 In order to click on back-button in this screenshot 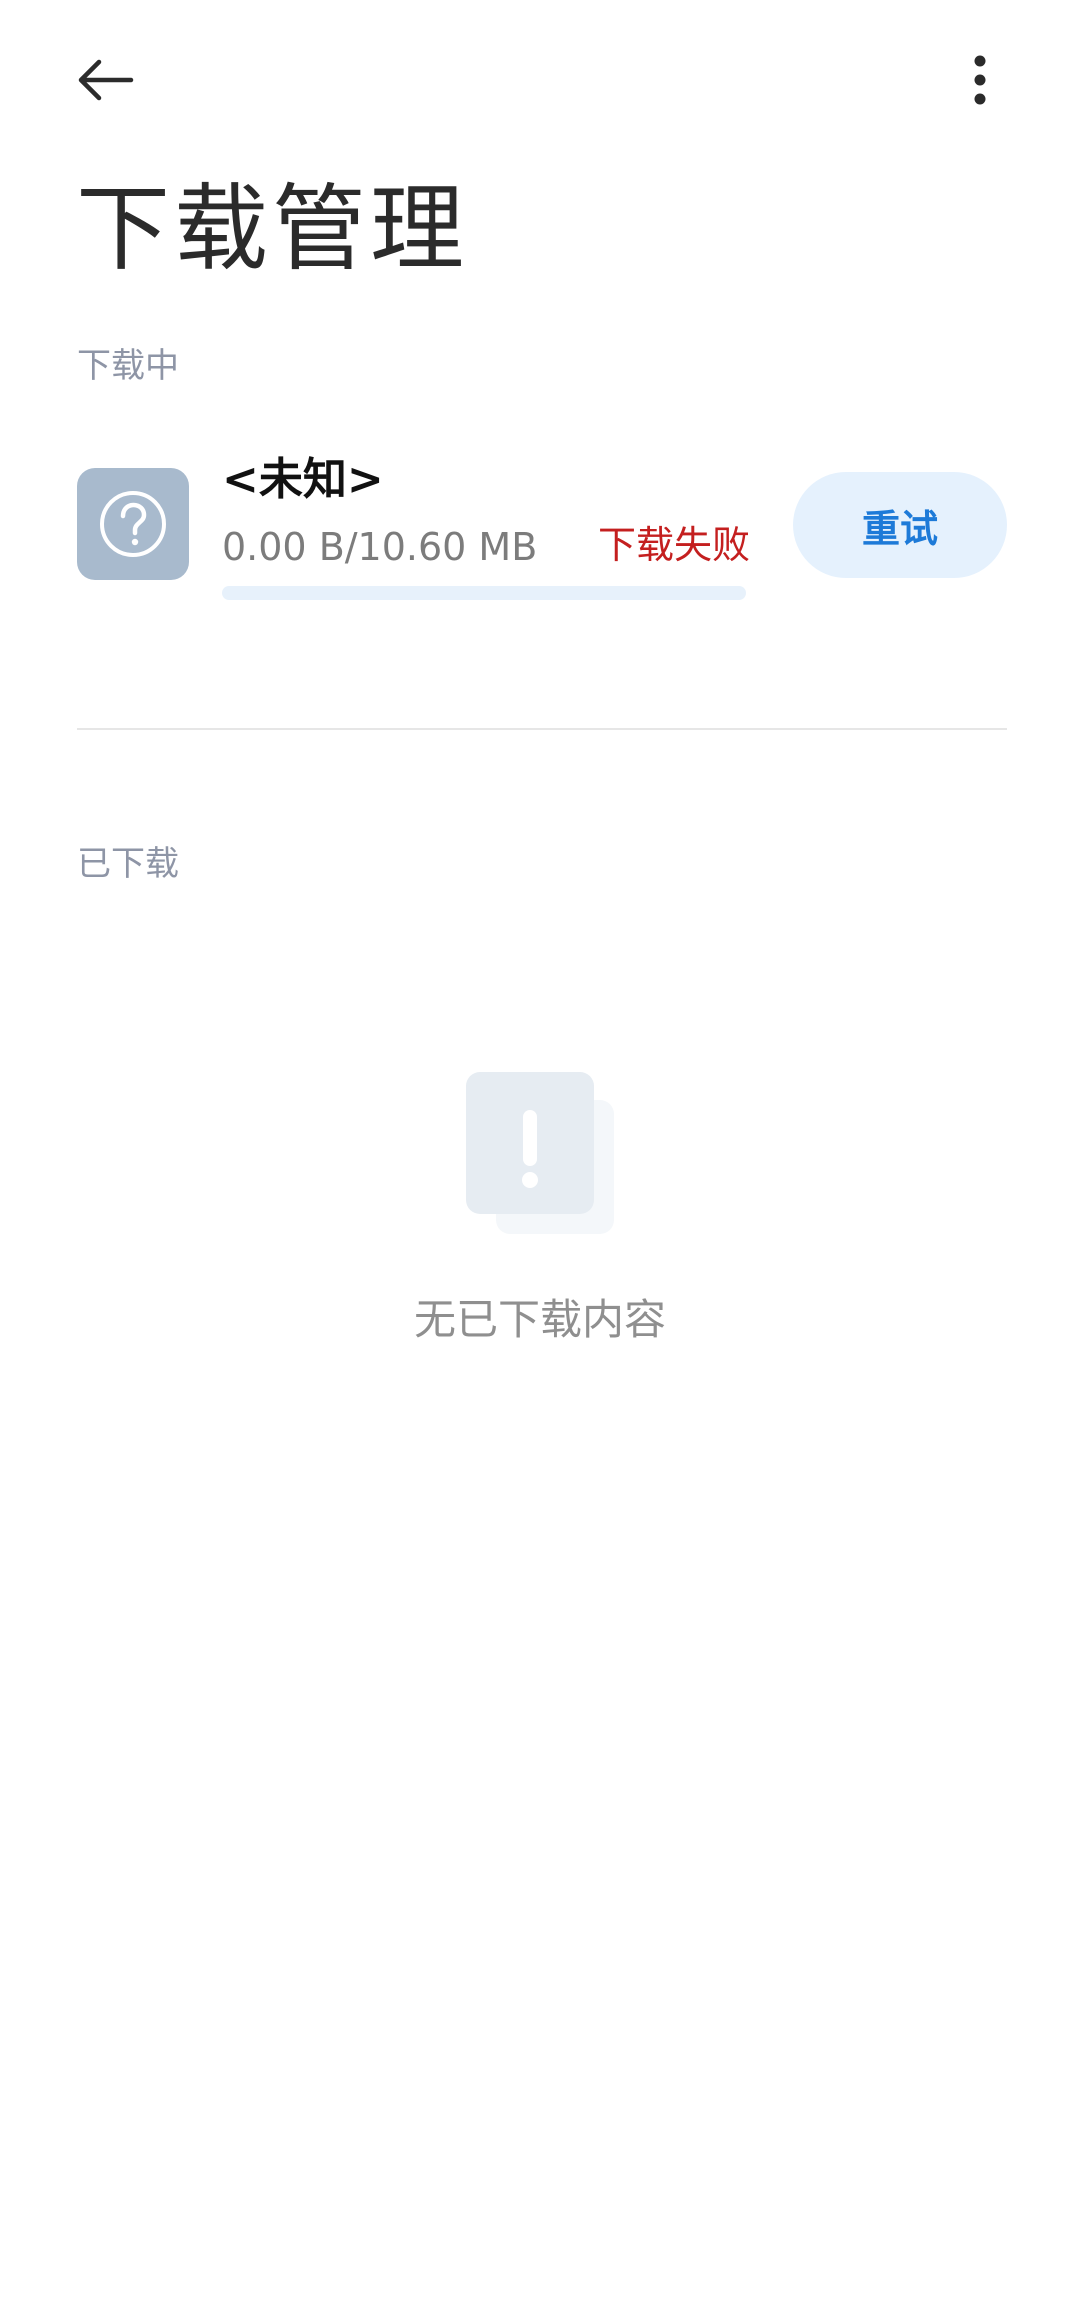, I will do `click(105, 80)`.